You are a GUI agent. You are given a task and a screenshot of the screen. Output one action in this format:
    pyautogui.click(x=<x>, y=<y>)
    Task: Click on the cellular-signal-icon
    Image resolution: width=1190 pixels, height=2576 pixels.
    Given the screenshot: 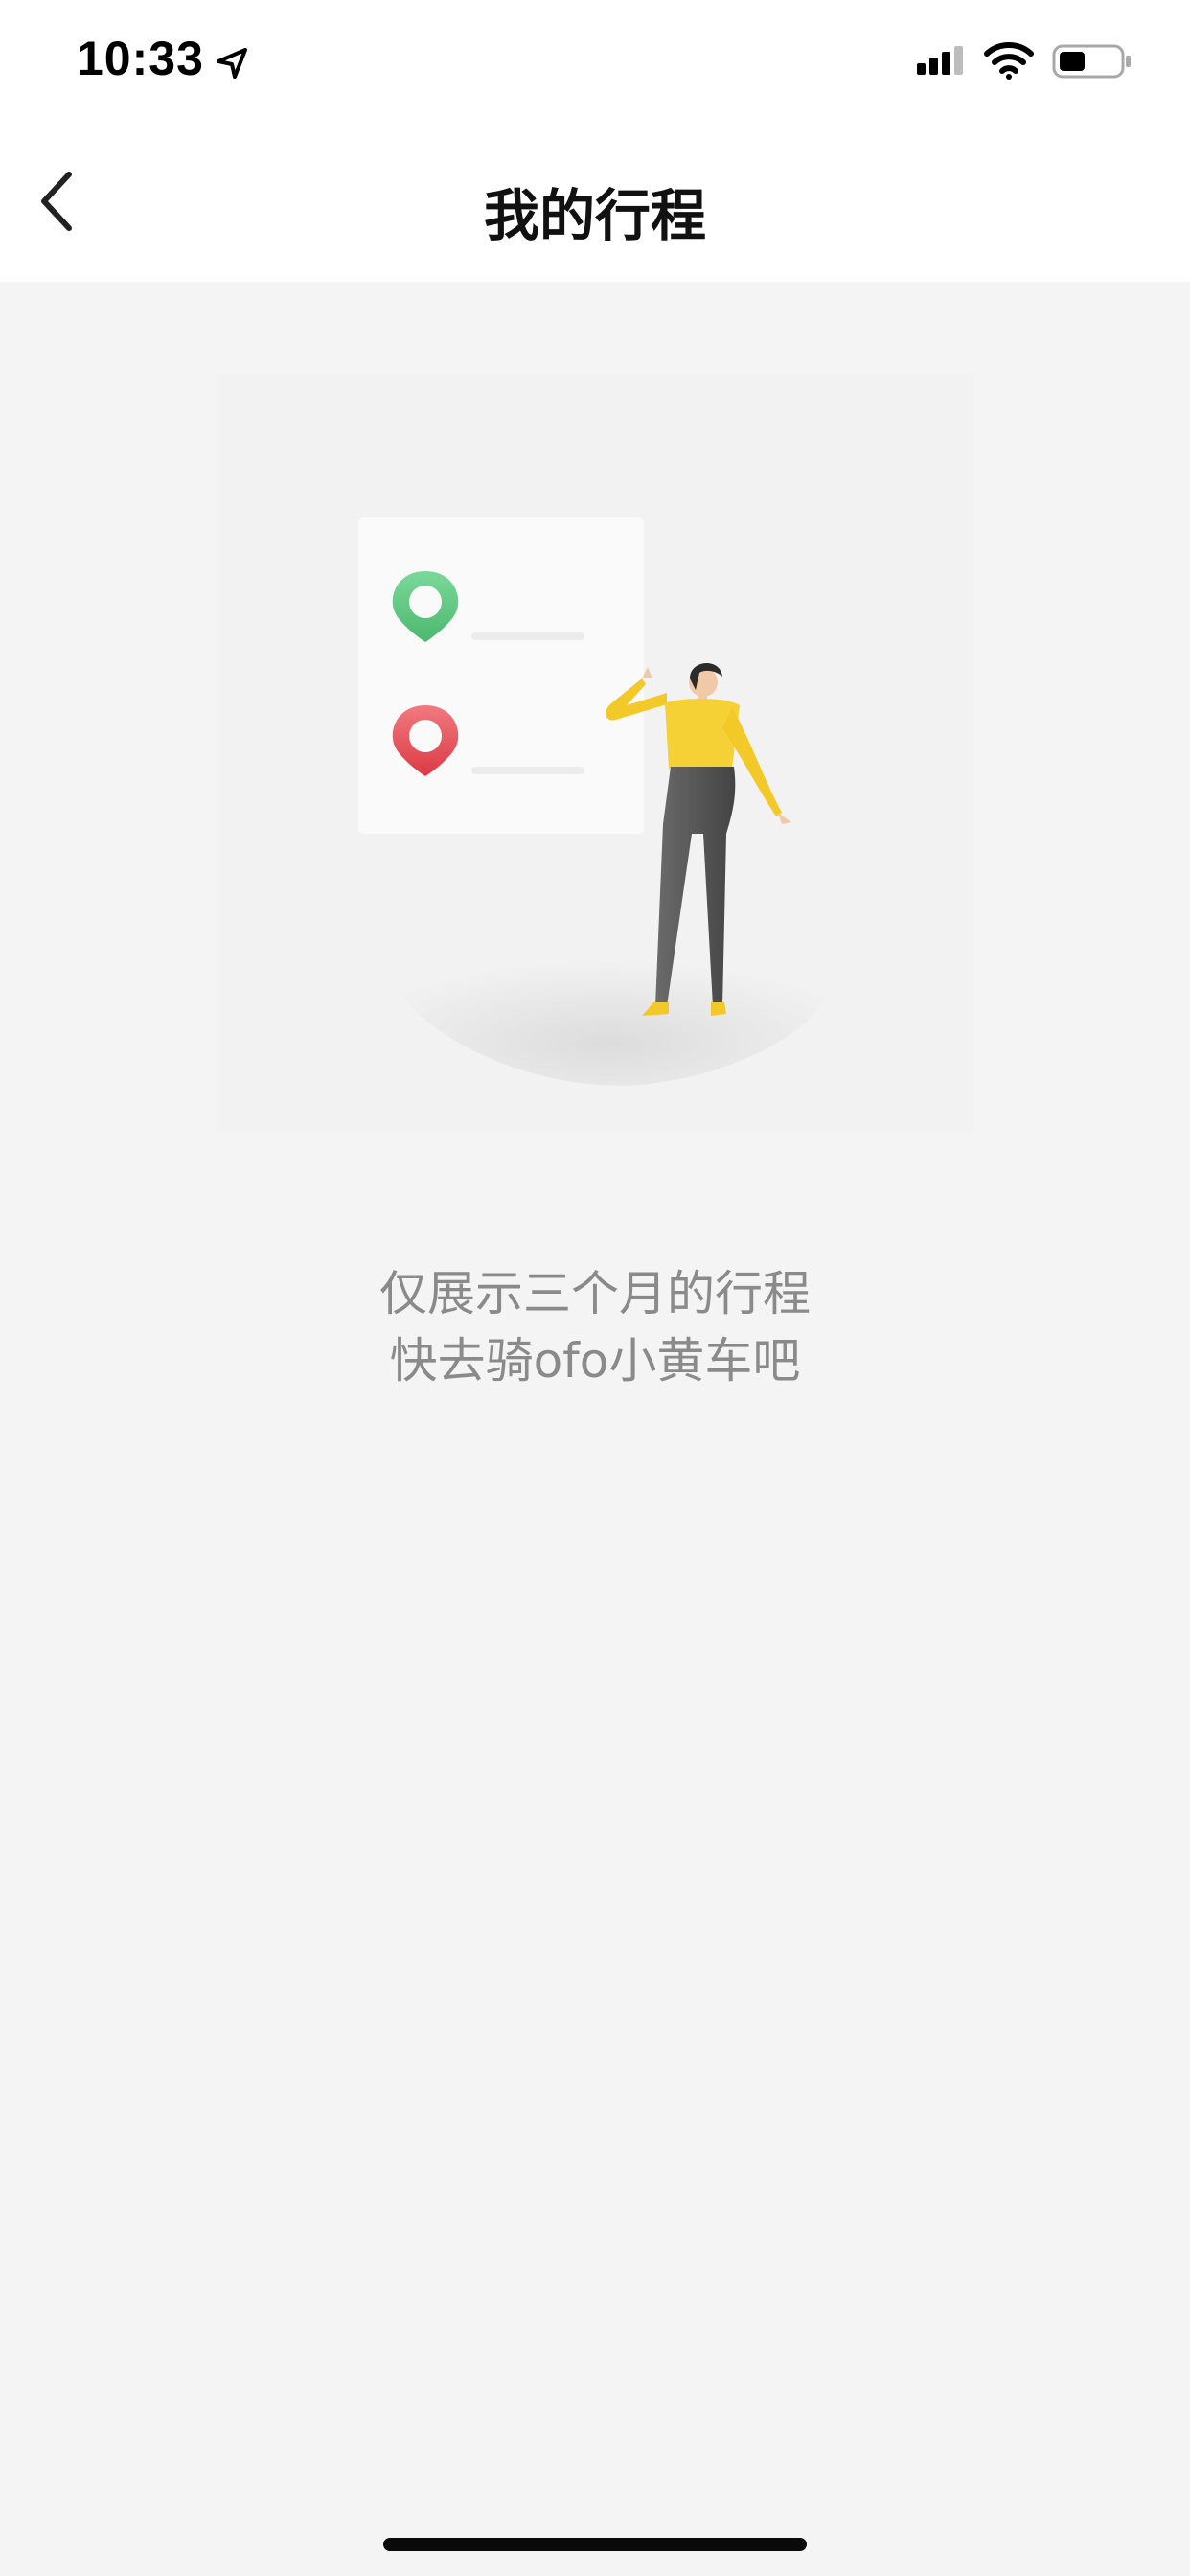 What is the action you would take?
    pyautogui.click(x=940, y=60)
    